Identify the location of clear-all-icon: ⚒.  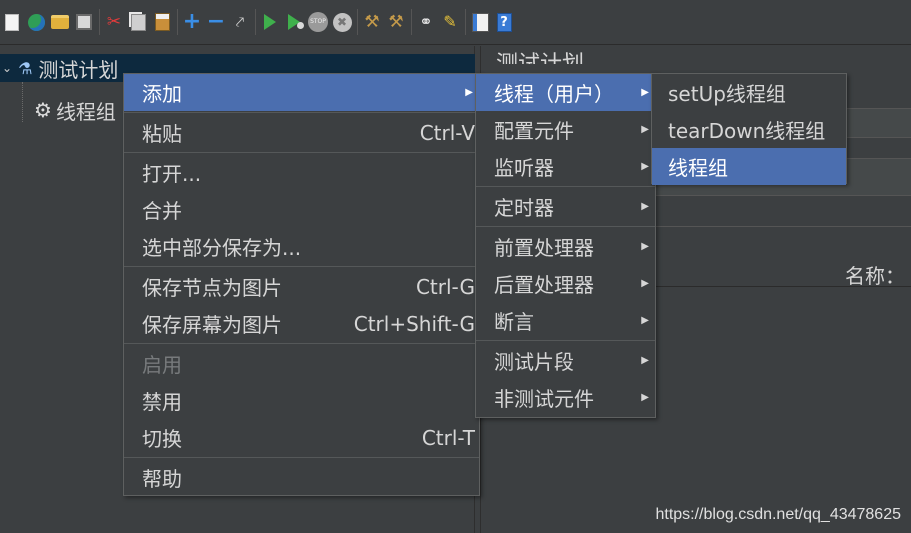
(396, 22).